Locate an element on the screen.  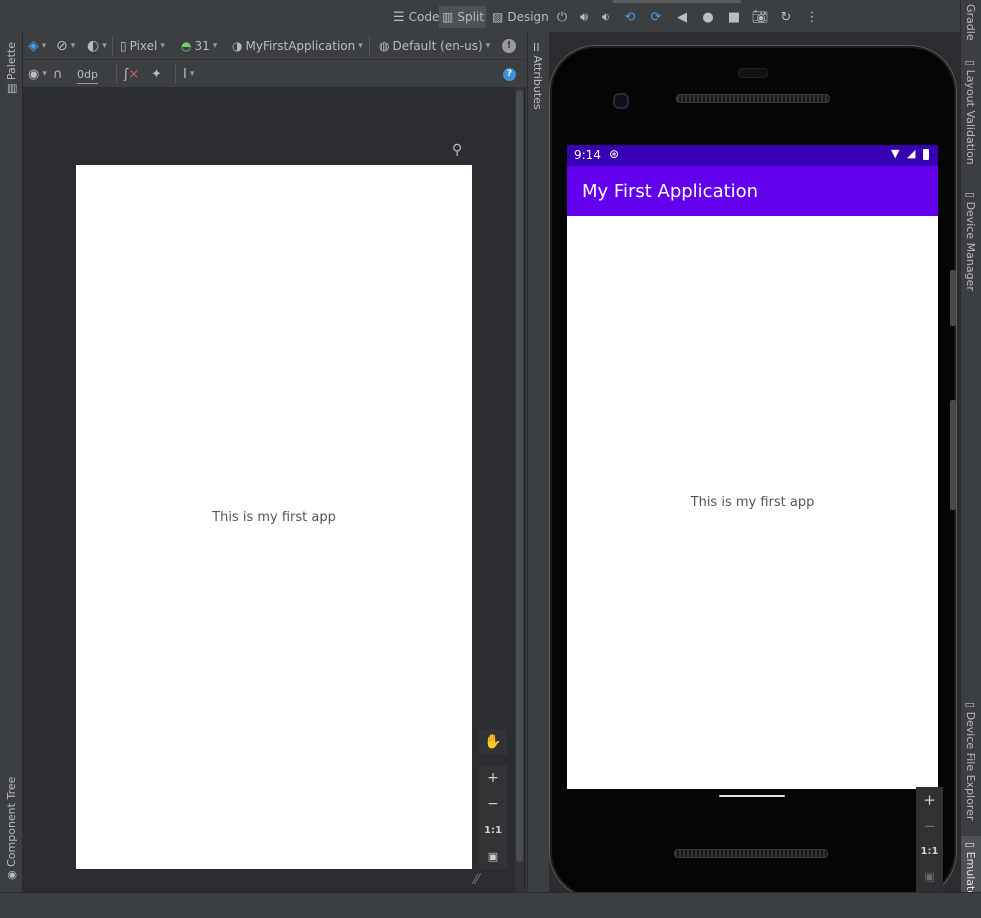
design-surface-button: ◈ ▾ is located at coordinates (37, 46).